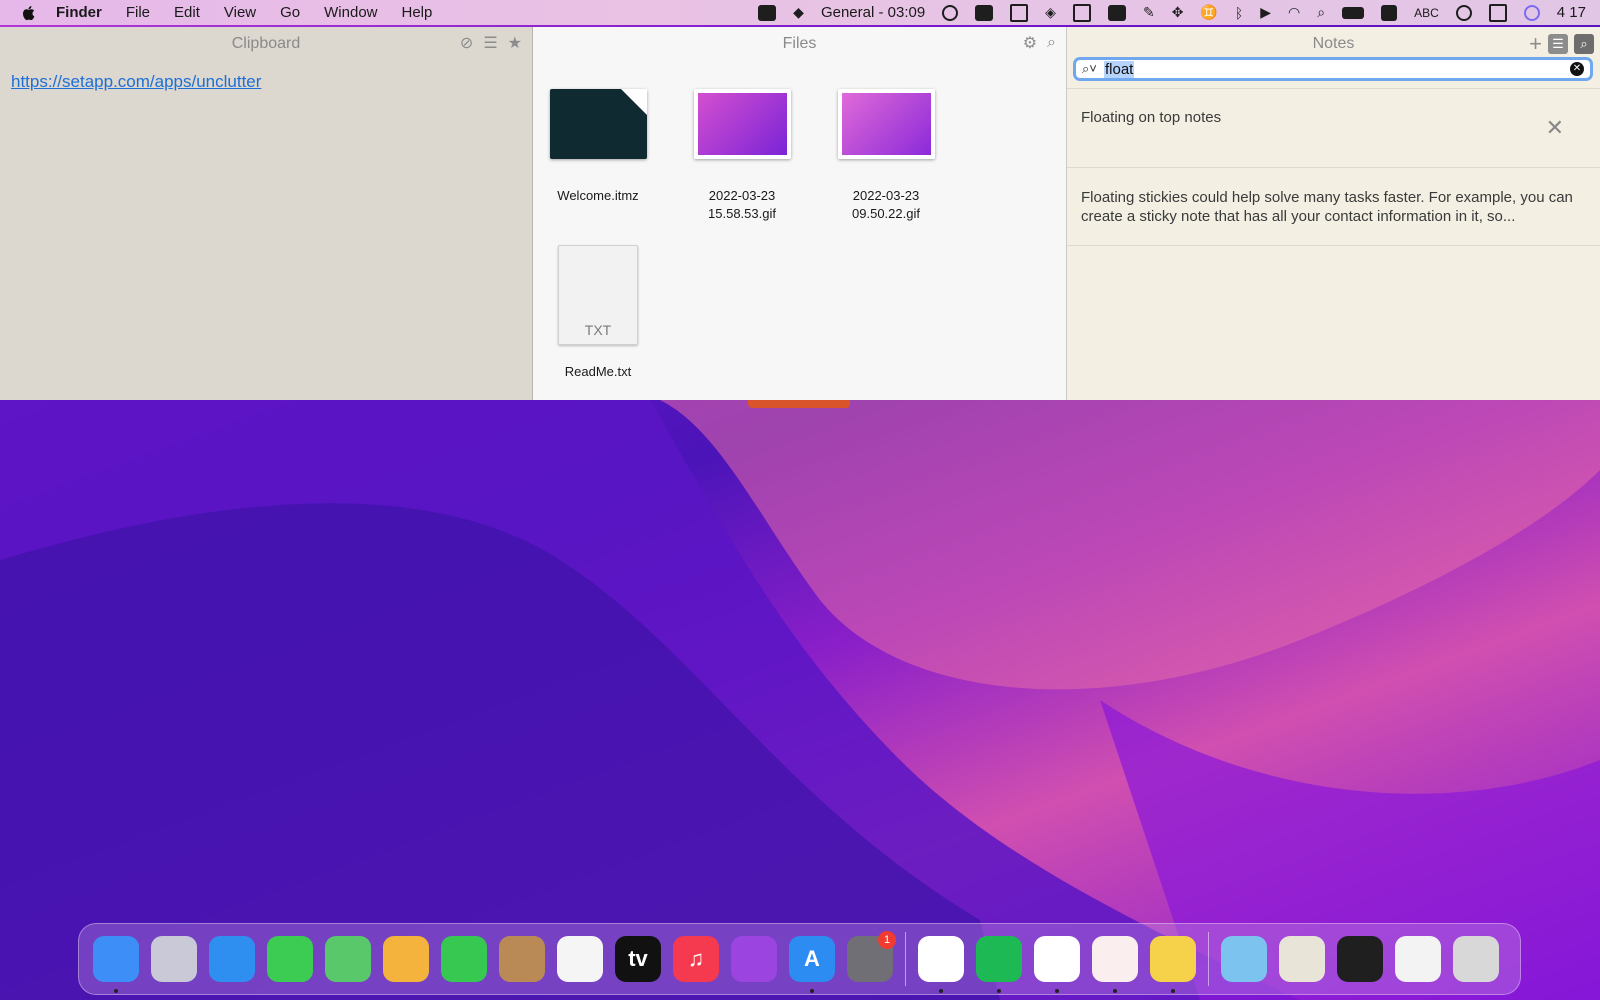 The image size is (1600, 1000). I want to click on close-icon: ✕, so click(1555, 128).